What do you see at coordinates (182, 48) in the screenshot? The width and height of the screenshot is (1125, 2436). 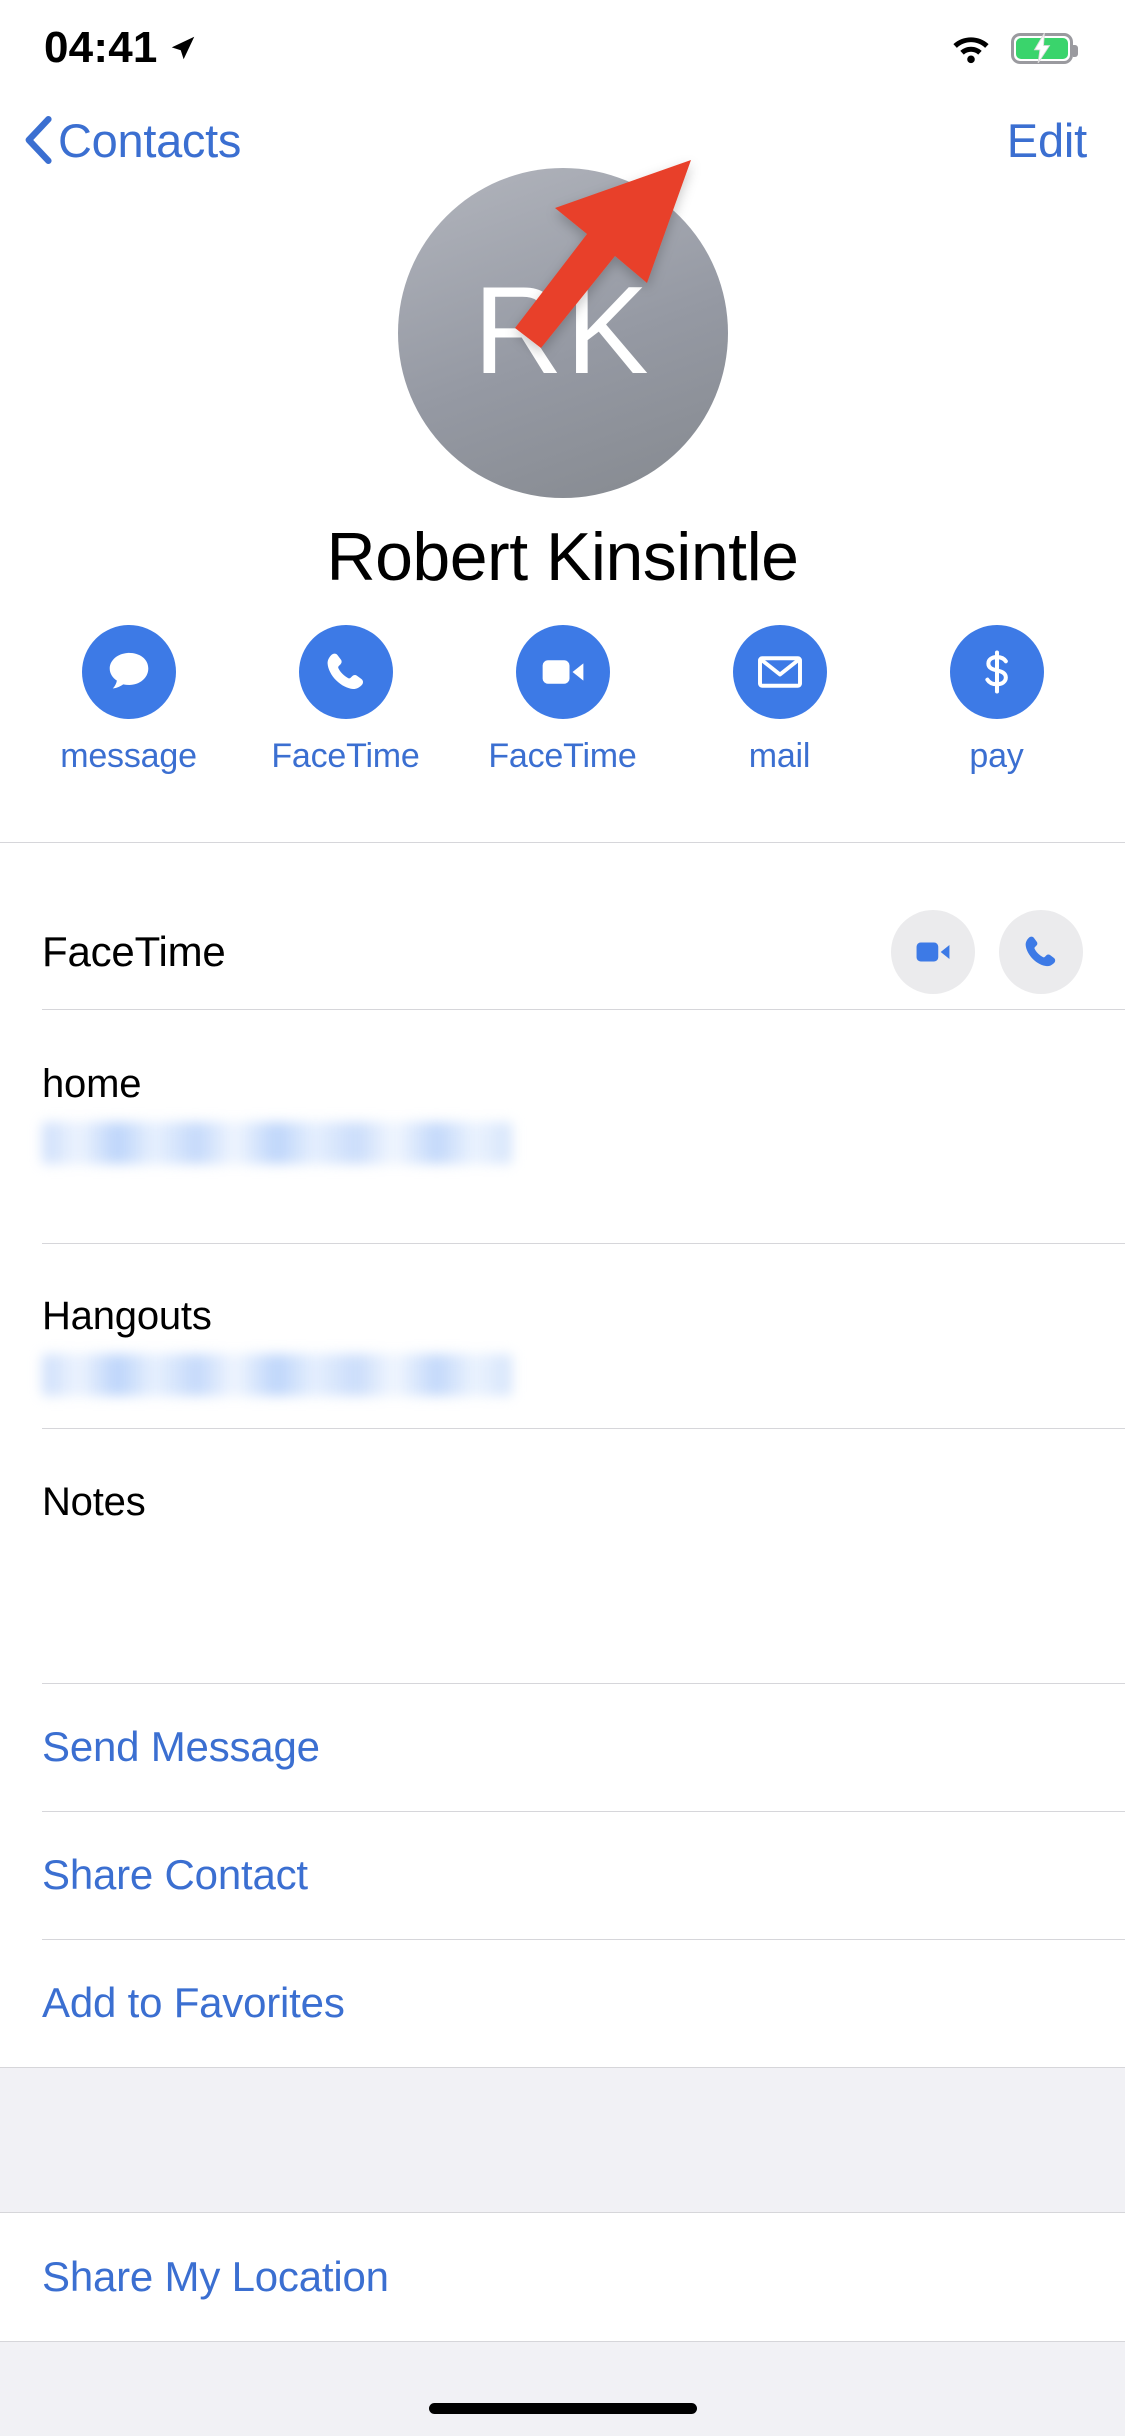 I see `location-arrow-icon` at bounding box center [182, 48].